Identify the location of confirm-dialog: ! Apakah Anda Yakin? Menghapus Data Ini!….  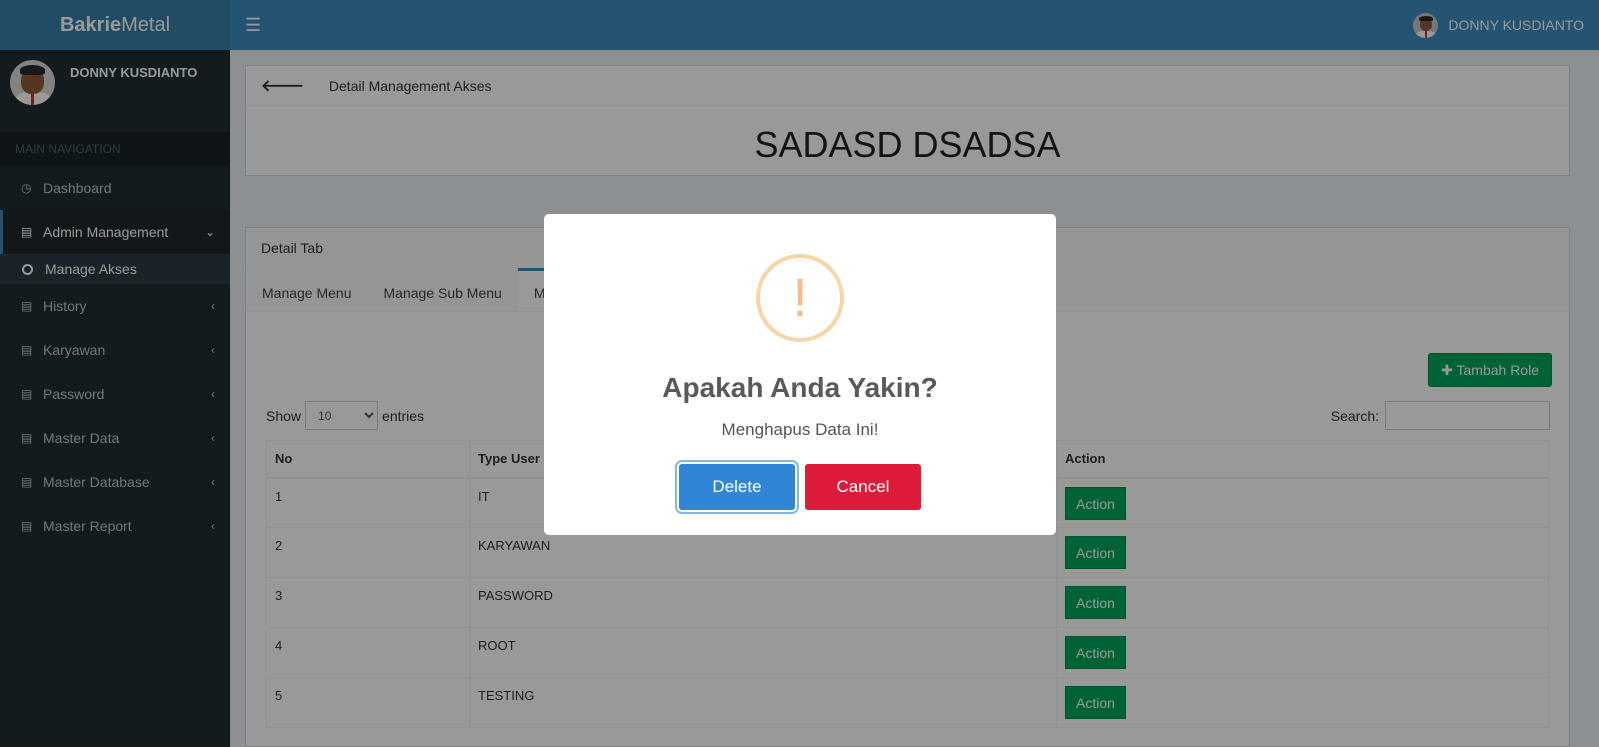
(800, 374).